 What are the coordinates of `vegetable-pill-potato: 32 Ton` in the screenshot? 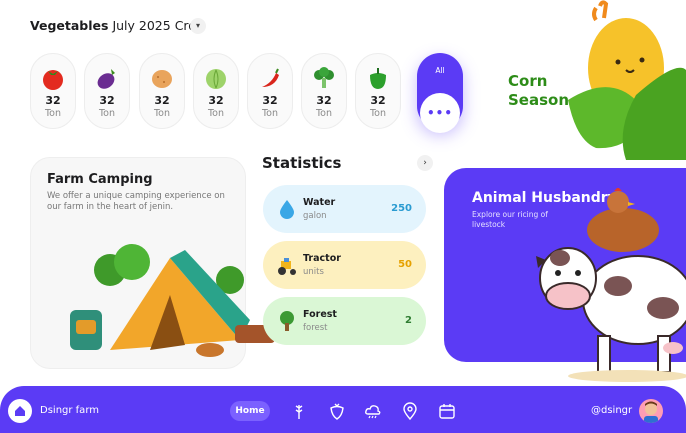 It's located at (162, 91).